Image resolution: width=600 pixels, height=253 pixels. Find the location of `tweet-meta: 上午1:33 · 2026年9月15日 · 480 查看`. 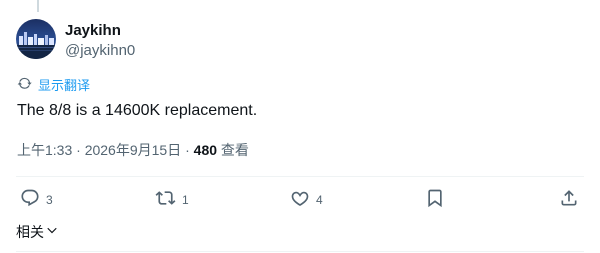

tweet-meta: 上午1:33 · 2026年9月15日 · 480 查看 is located at coordinates (133, 150).